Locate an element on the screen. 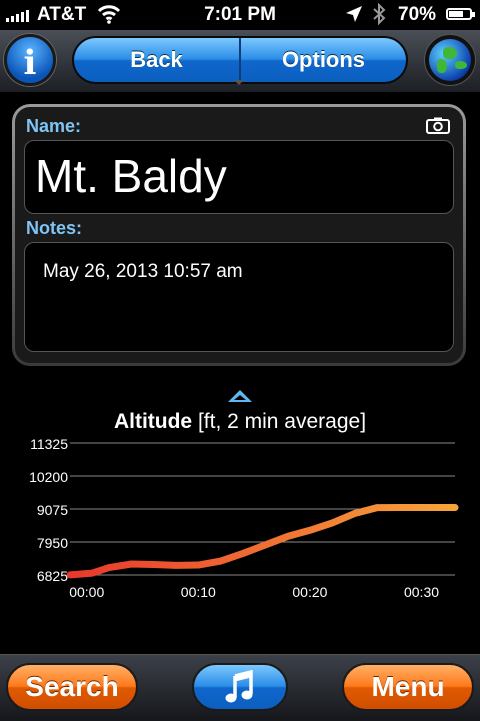  y-tick-label: 7950 is located at coordinates (52, 543).